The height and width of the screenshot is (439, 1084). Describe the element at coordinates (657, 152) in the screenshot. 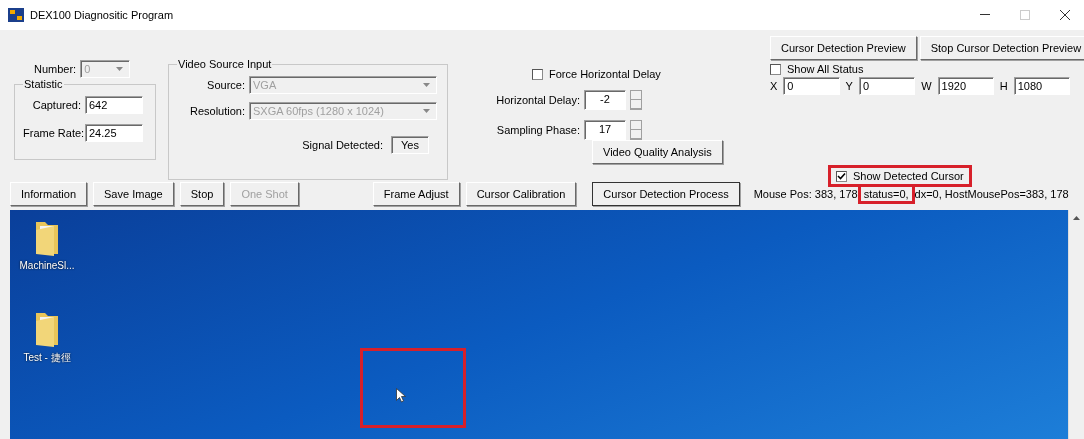

I see `video-quality-button: Video Quality Analysis` at that location.